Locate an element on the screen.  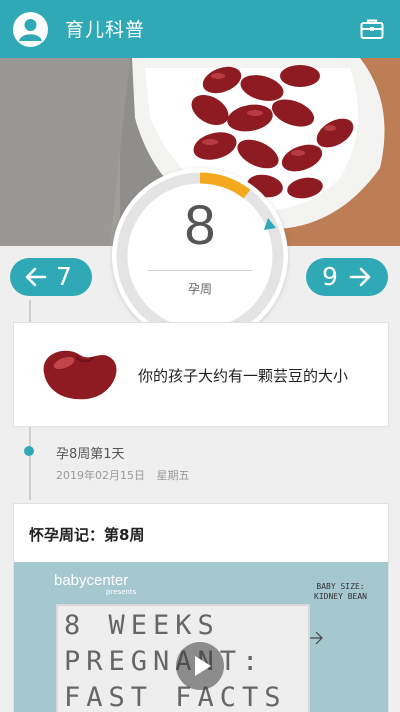
arrow-right-icon is located at coordinates (360, 282).